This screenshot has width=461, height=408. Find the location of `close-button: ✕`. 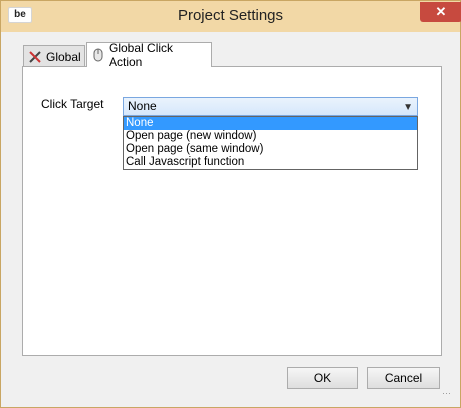

close-button: ✕ is located at coordinates (440, 12).